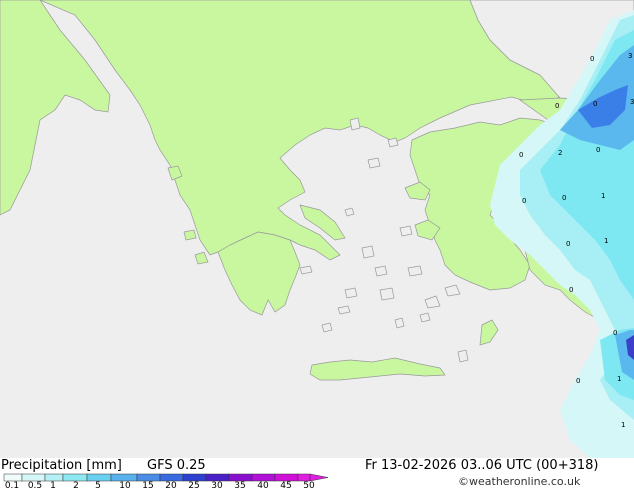  Describe the element at coordinates (560, 153) in the screenshot. I see `value-label: 2` at that location.